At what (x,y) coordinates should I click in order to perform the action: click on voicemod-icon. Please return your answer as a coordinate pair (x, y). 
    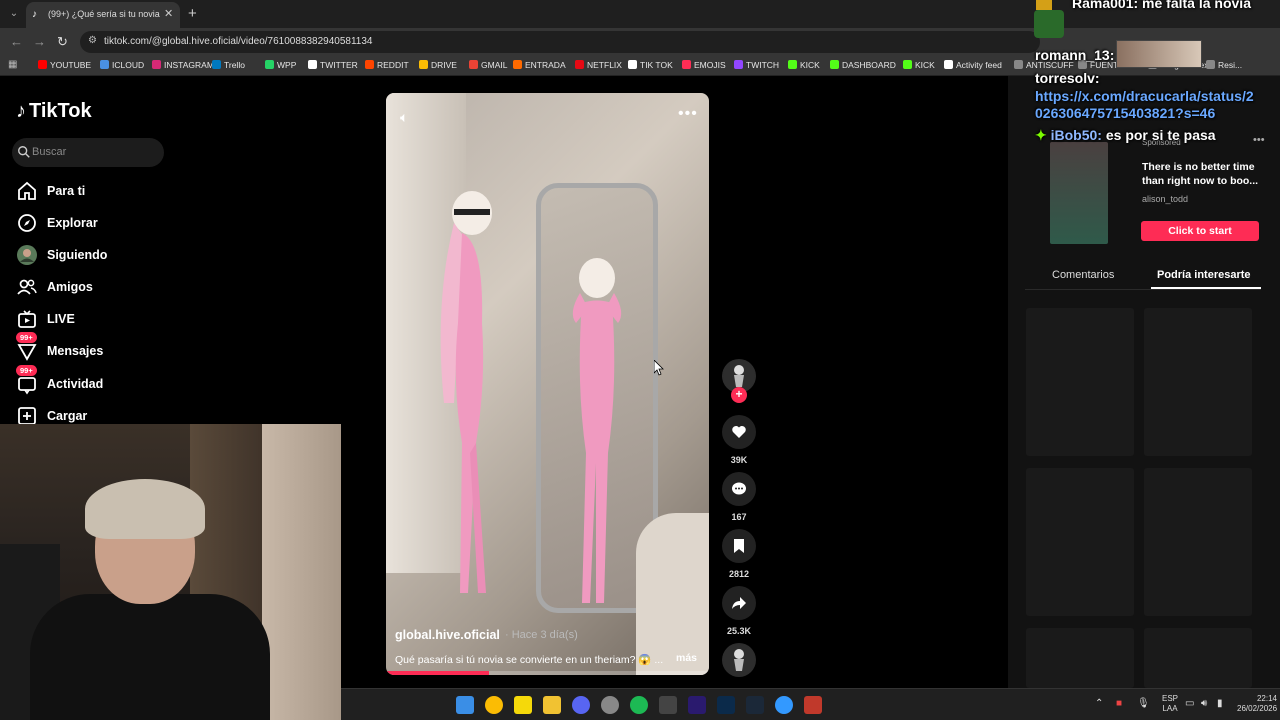
    Looking at the image, I should click on (813, 705).